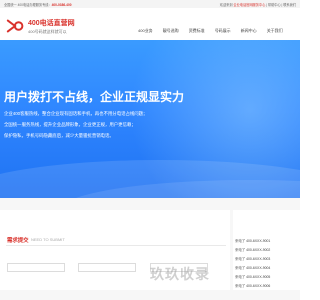 Image resolution: width=320 pixels, height=300 pixels. Describe the element at coordinates (180, 274) in the screenshot. I see `site-watermark: 玖玖收录` at that location.